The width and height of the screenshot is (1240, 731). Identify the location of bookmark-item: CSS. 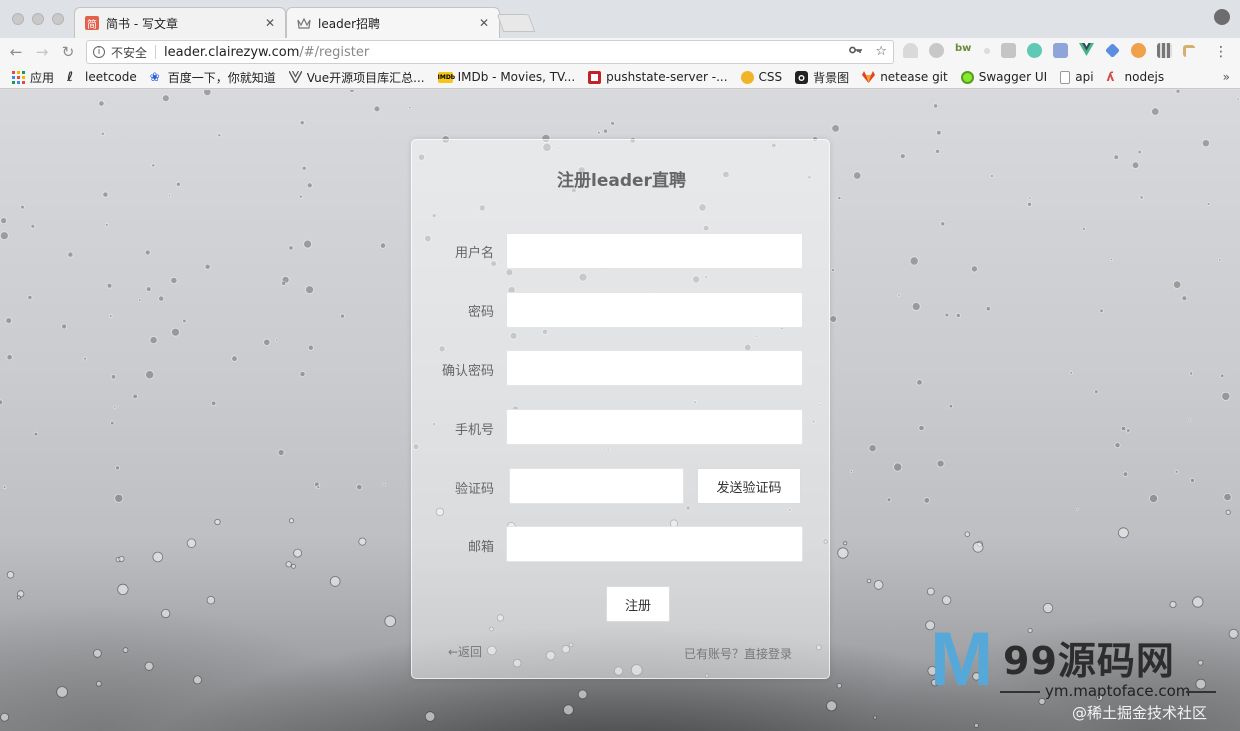
(761, 77).